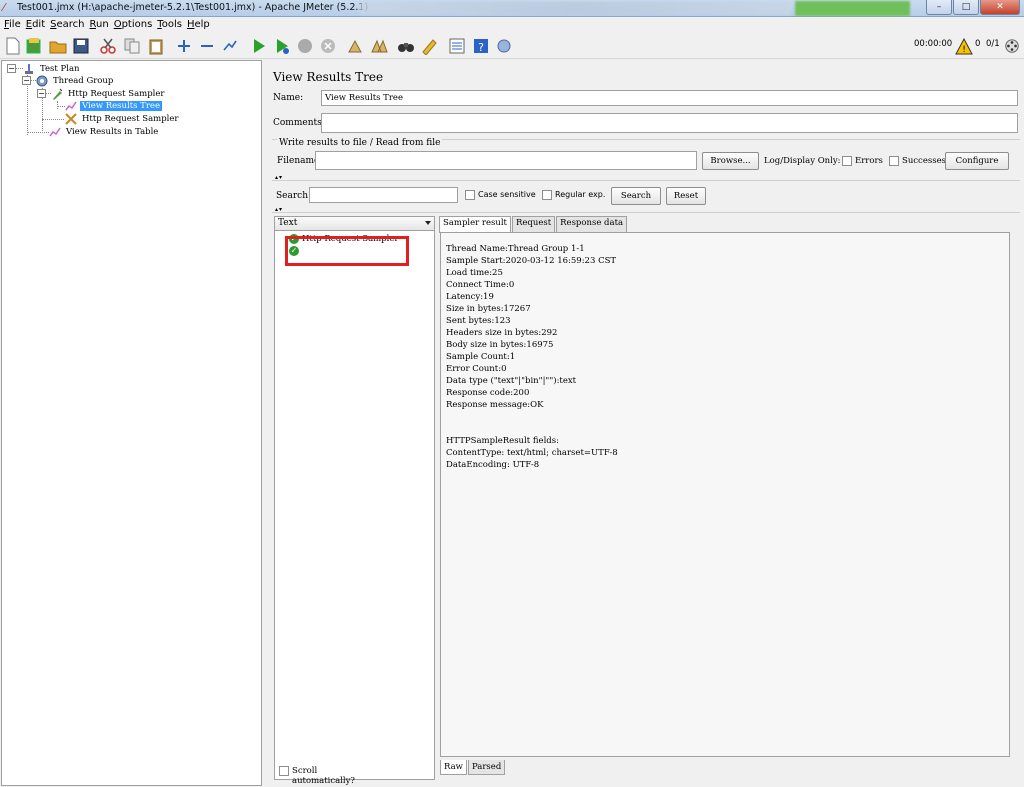 The height and width of the screenshot is (787, 1024). Describe the element at coordinates (429, 46) in the screenshot. I see `reset-search-icon` at that location.